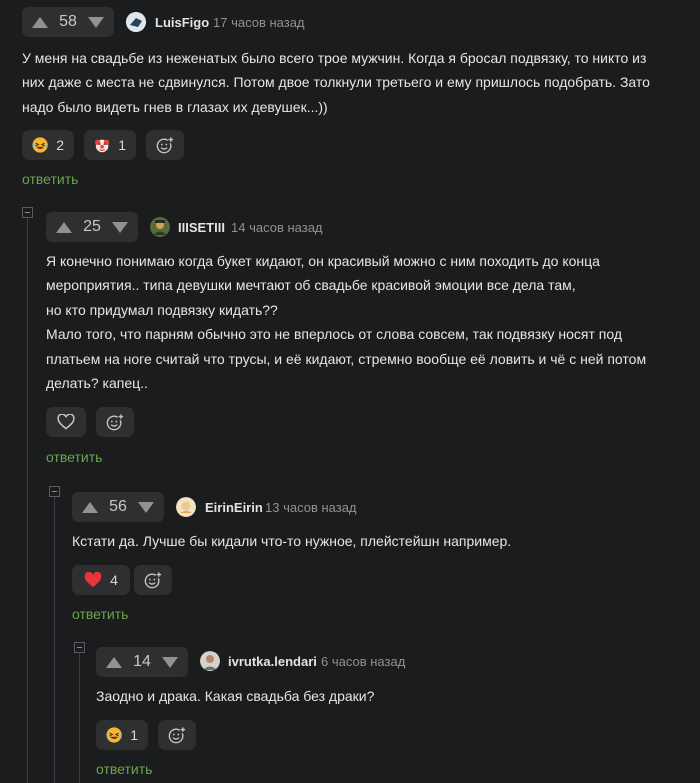 This screenshot has width=700, height=783. I want to click on heart-outline-icon, so click(66, 422).